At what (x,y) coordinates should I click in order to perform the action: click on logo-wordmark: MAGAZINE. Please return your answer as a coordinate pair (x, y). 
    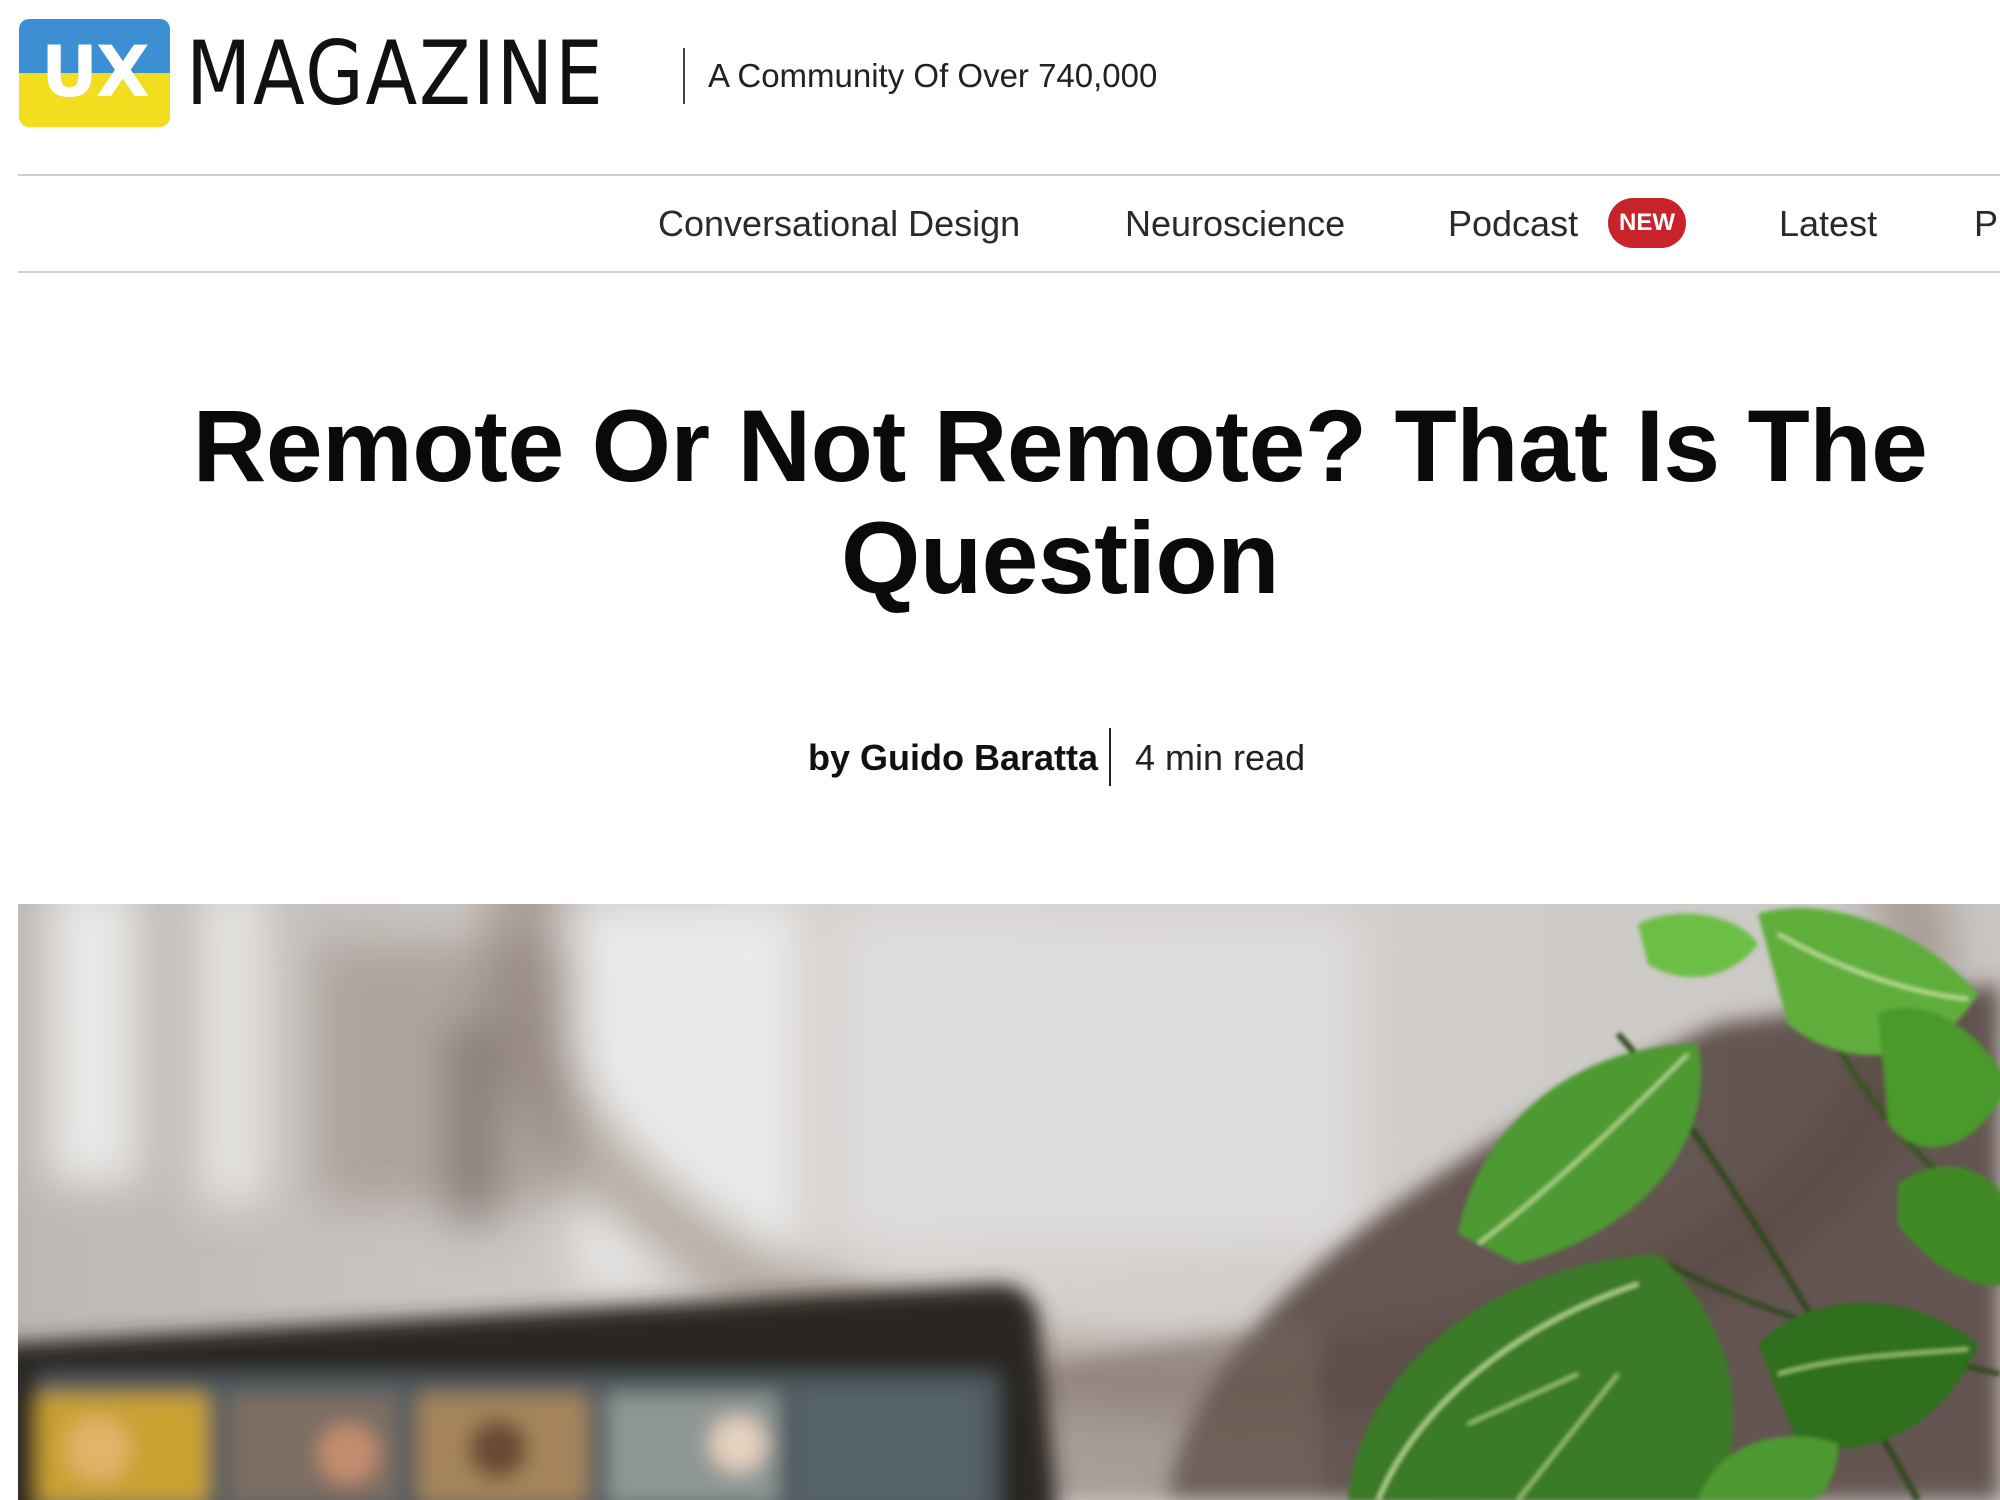
    Looking at the image, I should click on (395, 74).